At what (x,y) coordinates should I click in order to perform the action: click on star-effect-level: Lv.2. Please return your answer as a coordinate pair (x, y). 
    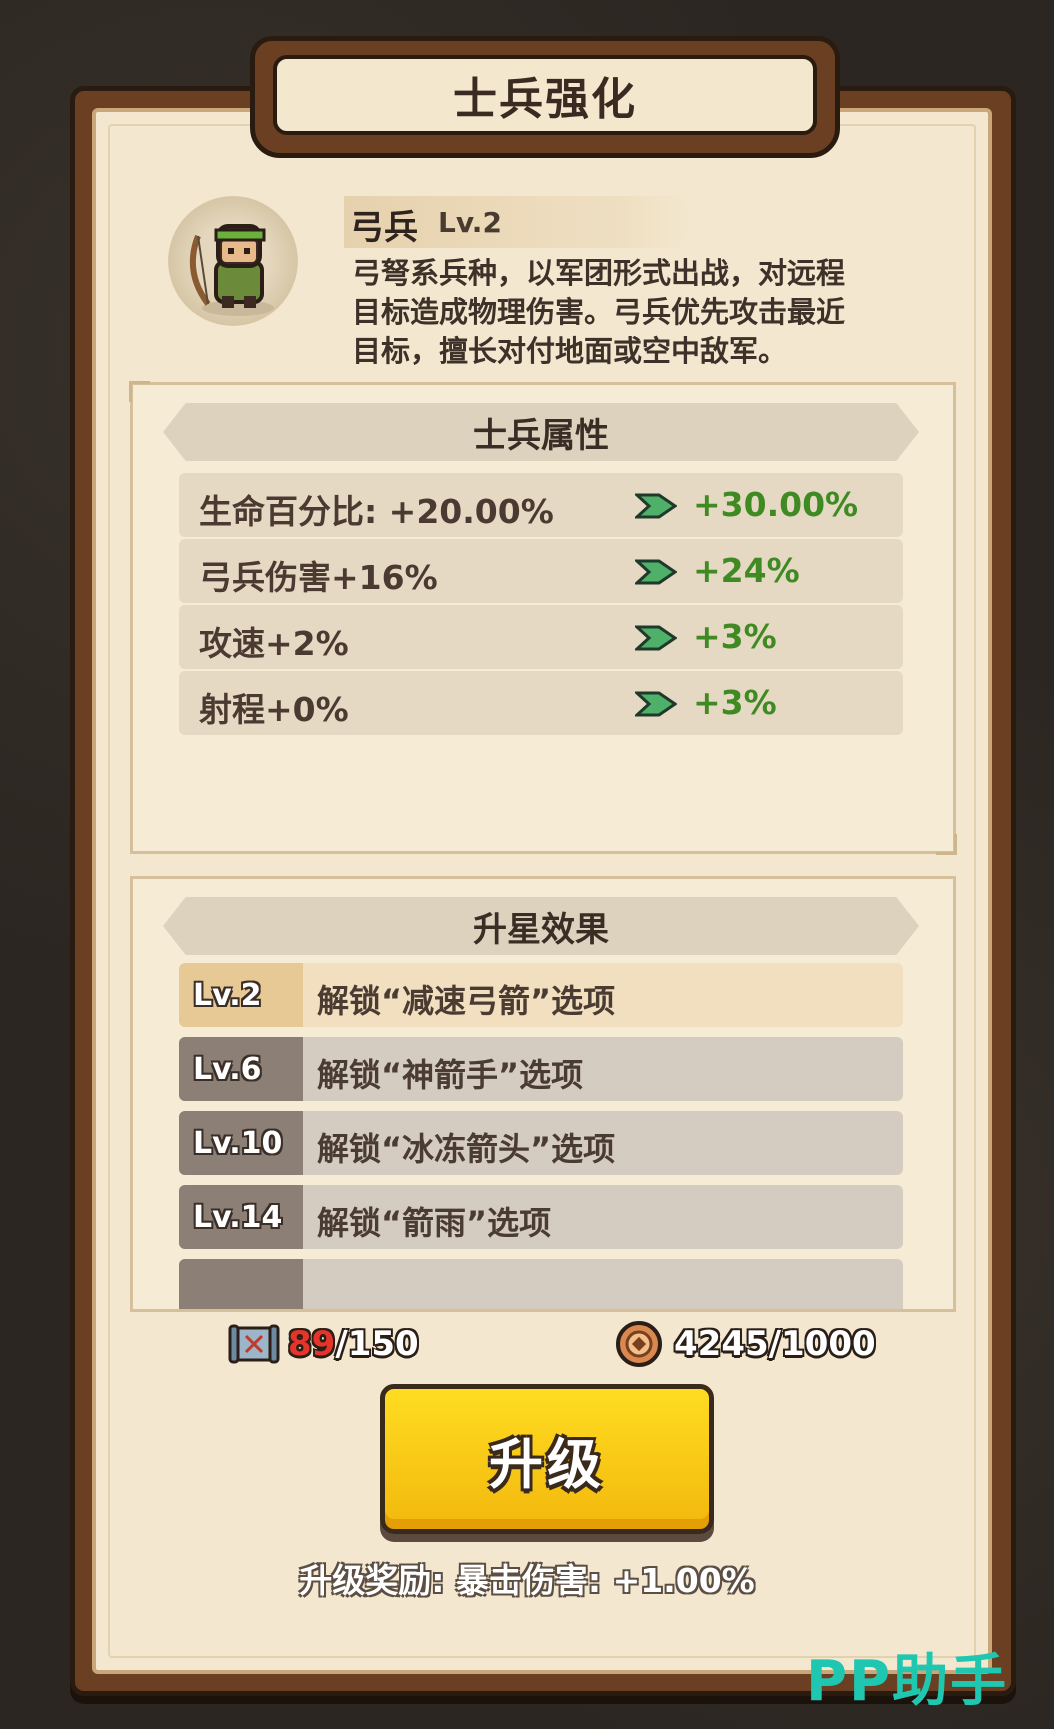
    Looking at the image, I should click on (241, 995).